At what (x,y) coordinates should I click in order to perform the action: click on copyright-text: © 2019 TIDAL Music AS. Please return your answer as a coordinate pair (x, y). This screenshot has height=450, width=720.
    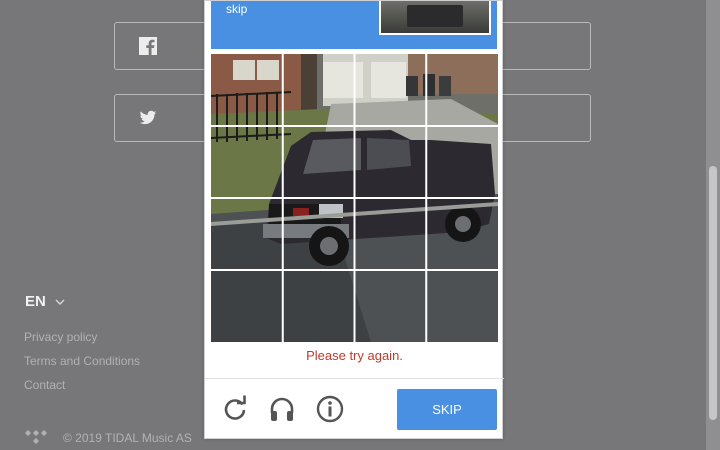
    Looking at the image, I should click on (127, 438).